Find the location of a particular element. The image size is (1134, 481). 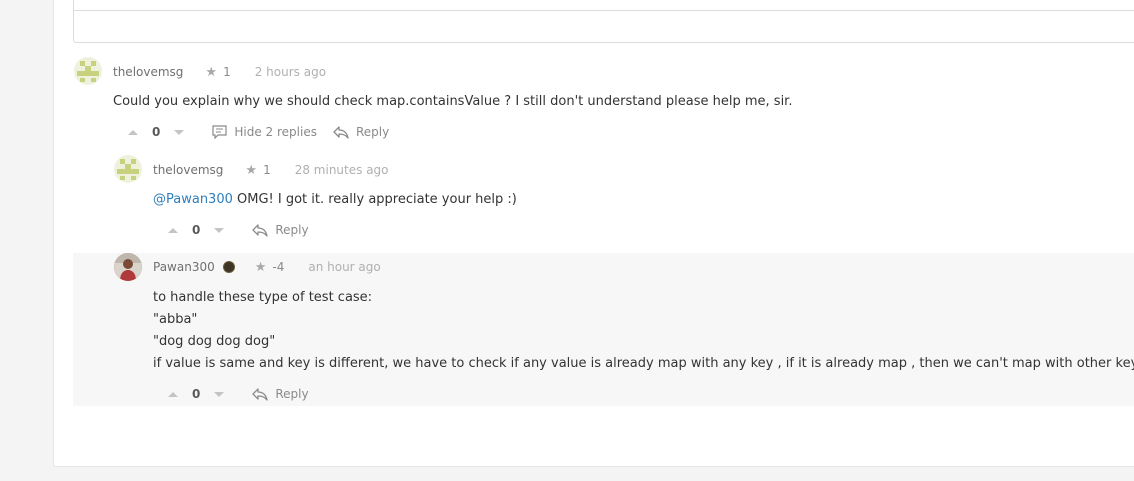

comment-actions: 0 Hide 2 replies Reply is located at coordinates (258, 132).